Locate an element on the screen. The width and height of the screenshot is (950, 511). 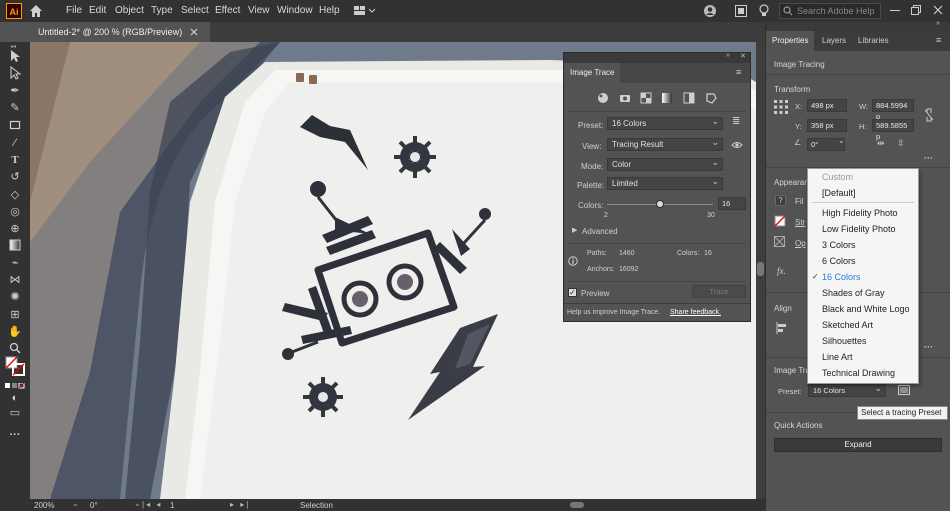
home-icon is located at coordinates (36, 11).